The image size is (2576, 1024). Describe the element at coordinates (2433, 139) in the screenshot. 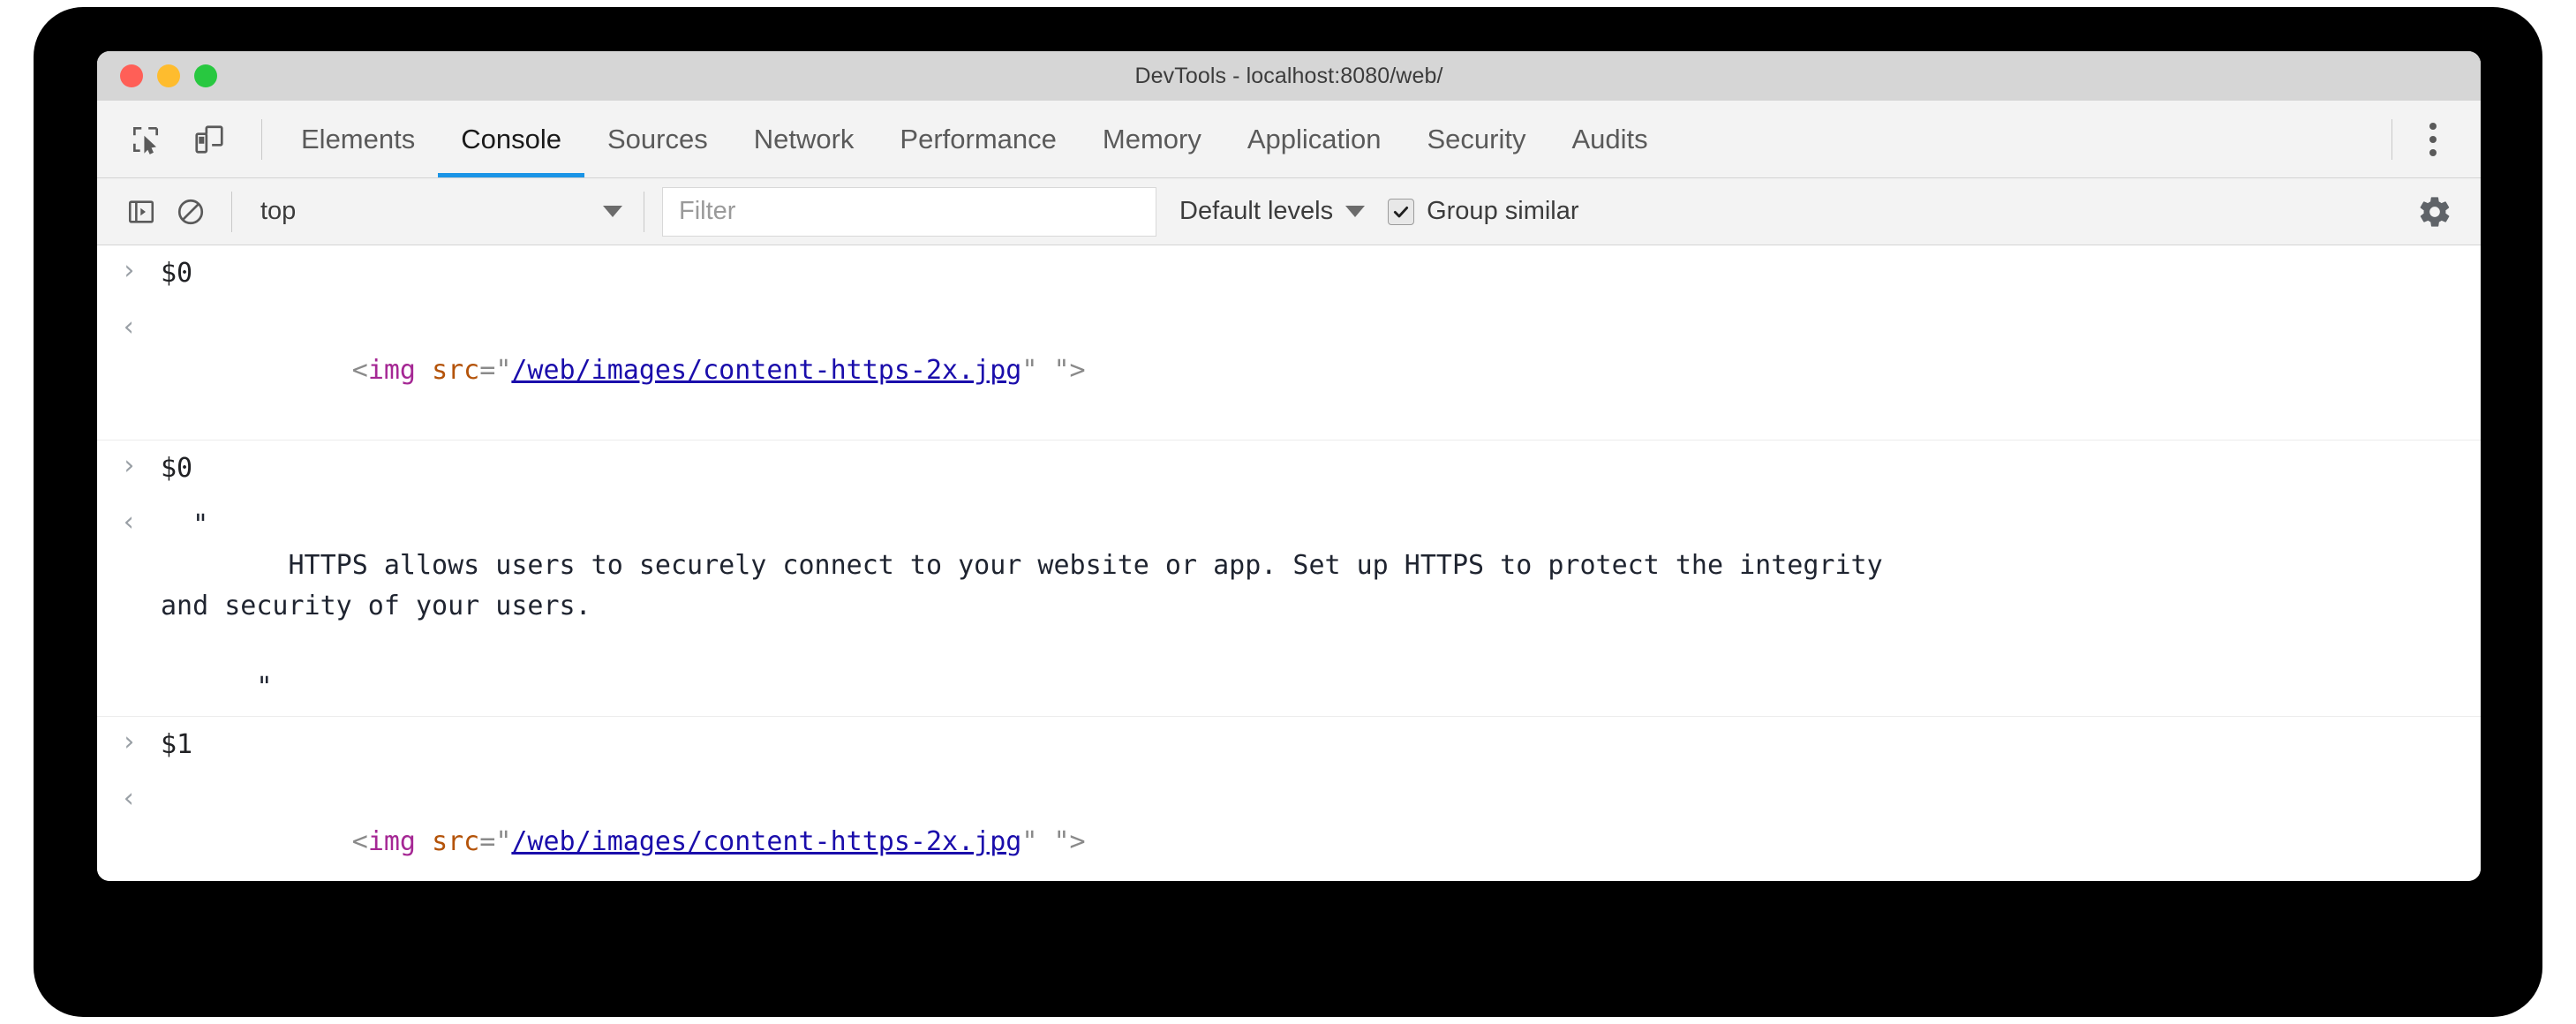

I see `more-options-icon` at that location.